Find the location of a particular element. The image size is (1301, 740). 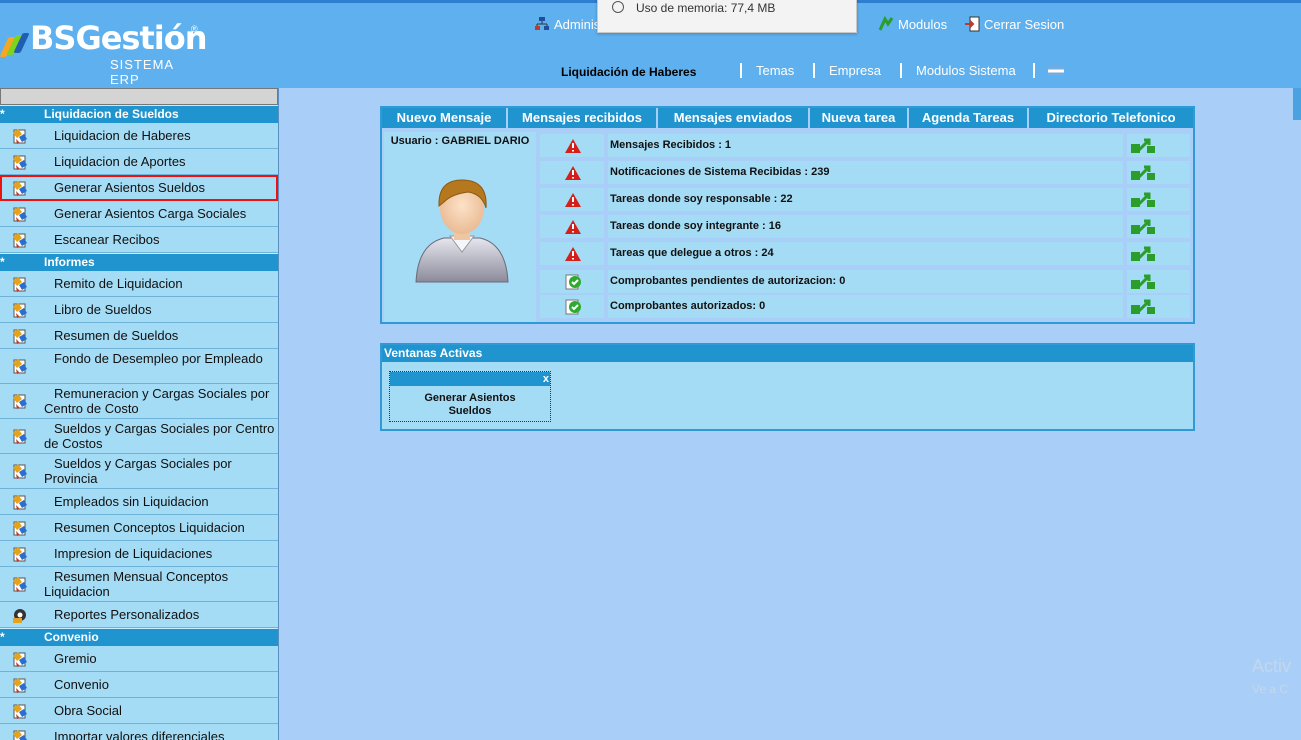

sidebar-item-empleados-sin-liquidacion: Empleados sin Liquidacion is located at coordinates (139, 502).